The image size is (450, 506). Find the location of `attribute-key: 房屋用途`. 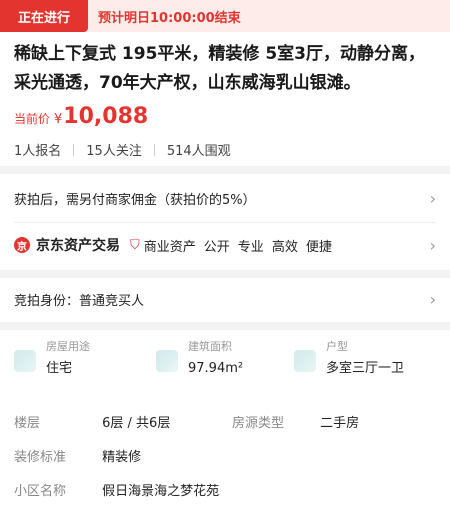

attribute-key: 房屋用途 is located at coordinates (68, 346).